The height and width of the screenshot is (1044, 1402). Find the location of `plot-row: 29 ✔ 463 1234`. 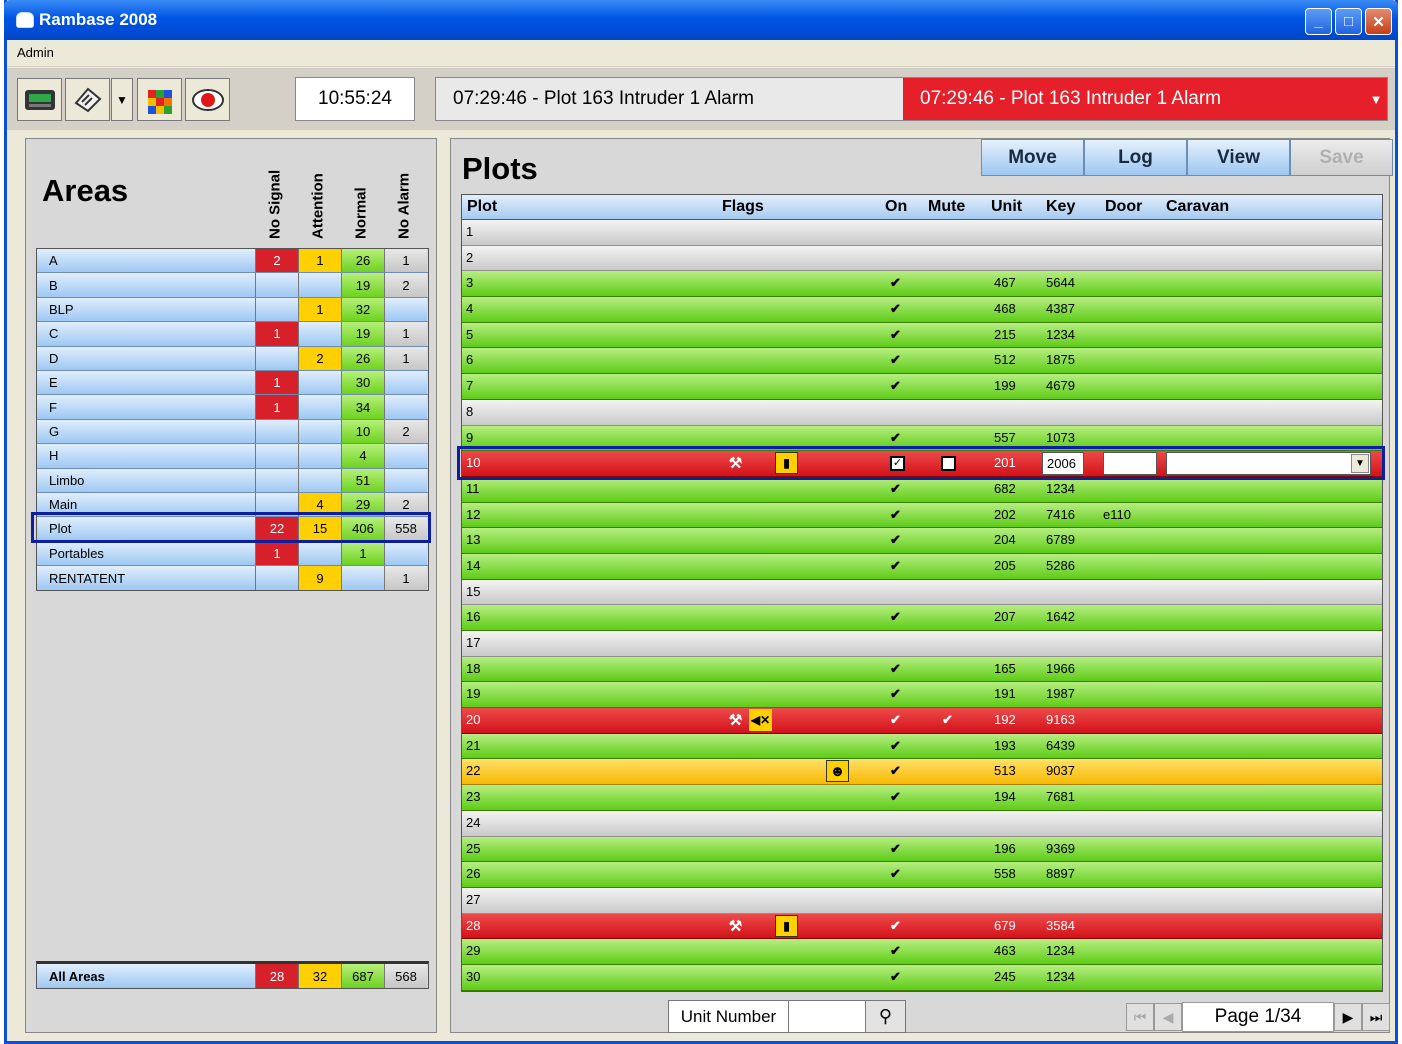

plot-row: 29 ✔ 463 1234 is located at coordinates (922, 952).